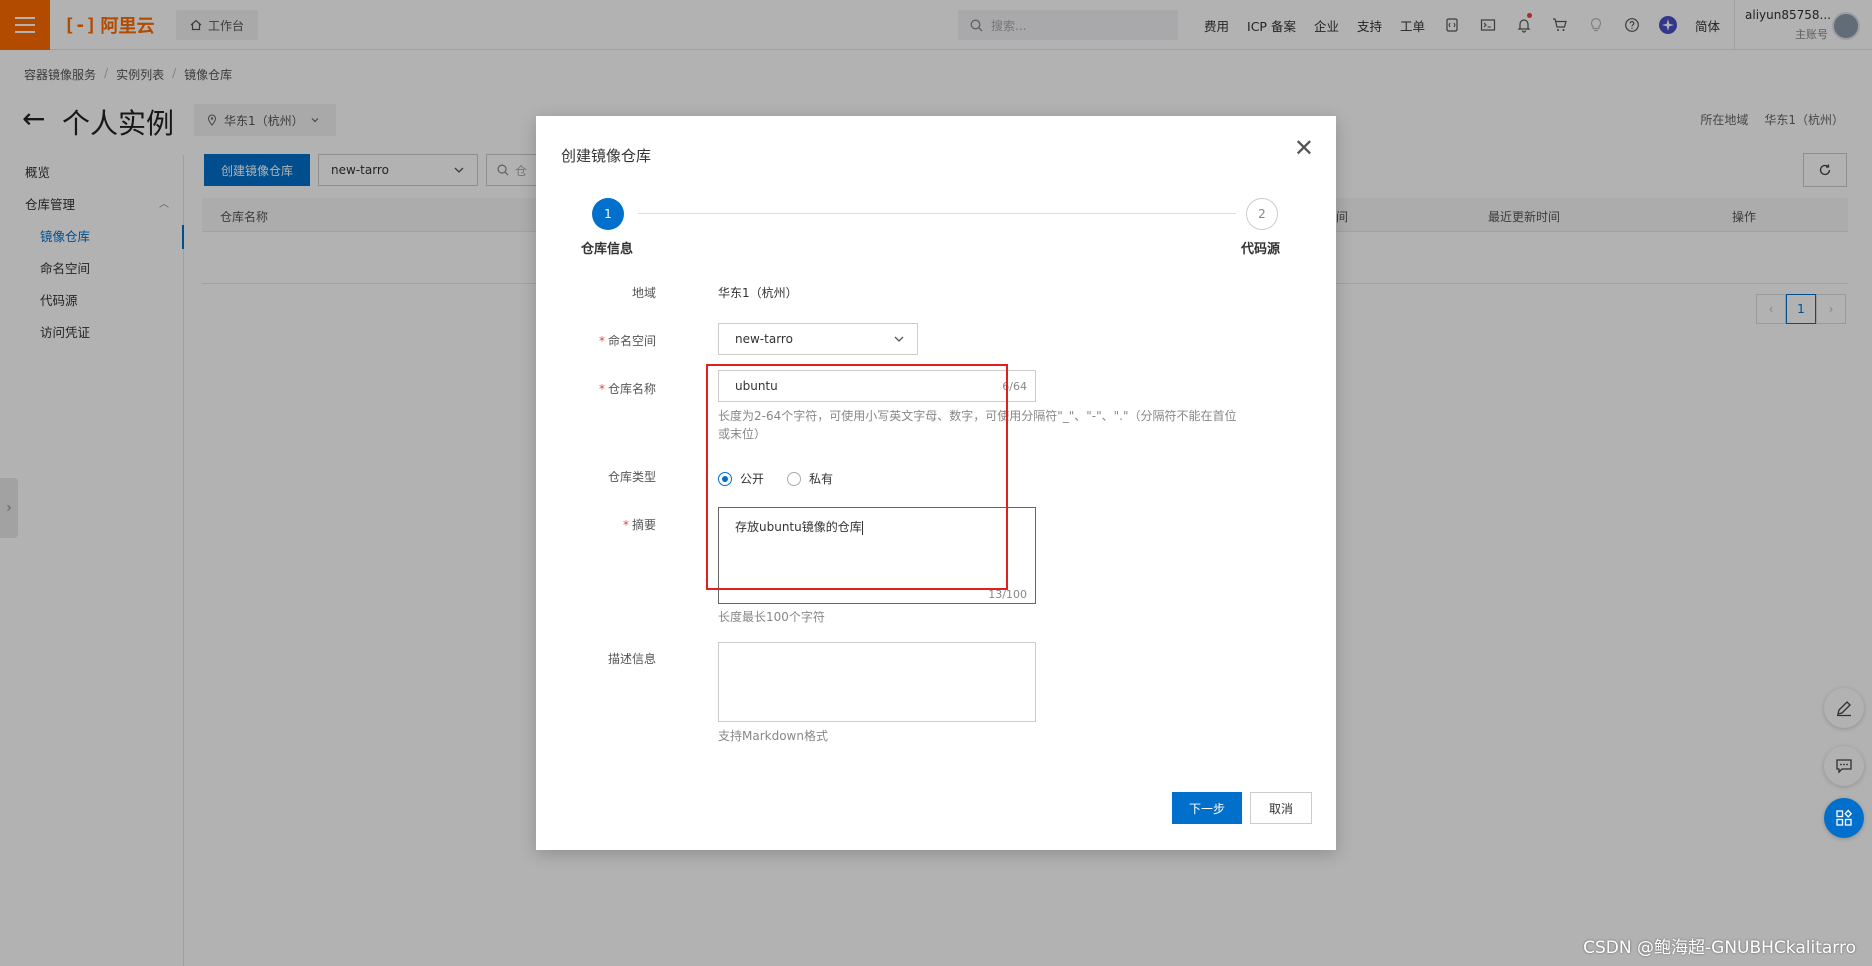  I want to click on apps-grid-button, so click(1844, 818).